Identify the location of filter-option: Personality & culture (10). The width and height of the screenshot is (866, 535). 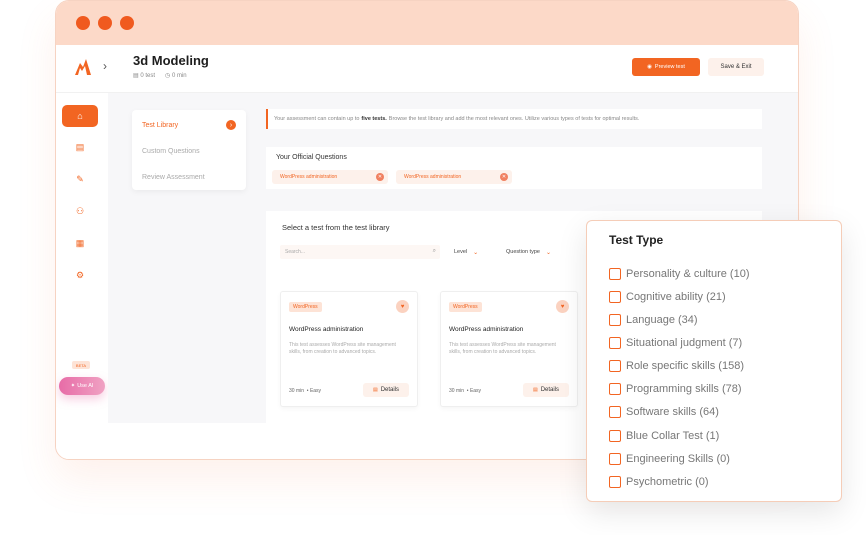
(679, 273).